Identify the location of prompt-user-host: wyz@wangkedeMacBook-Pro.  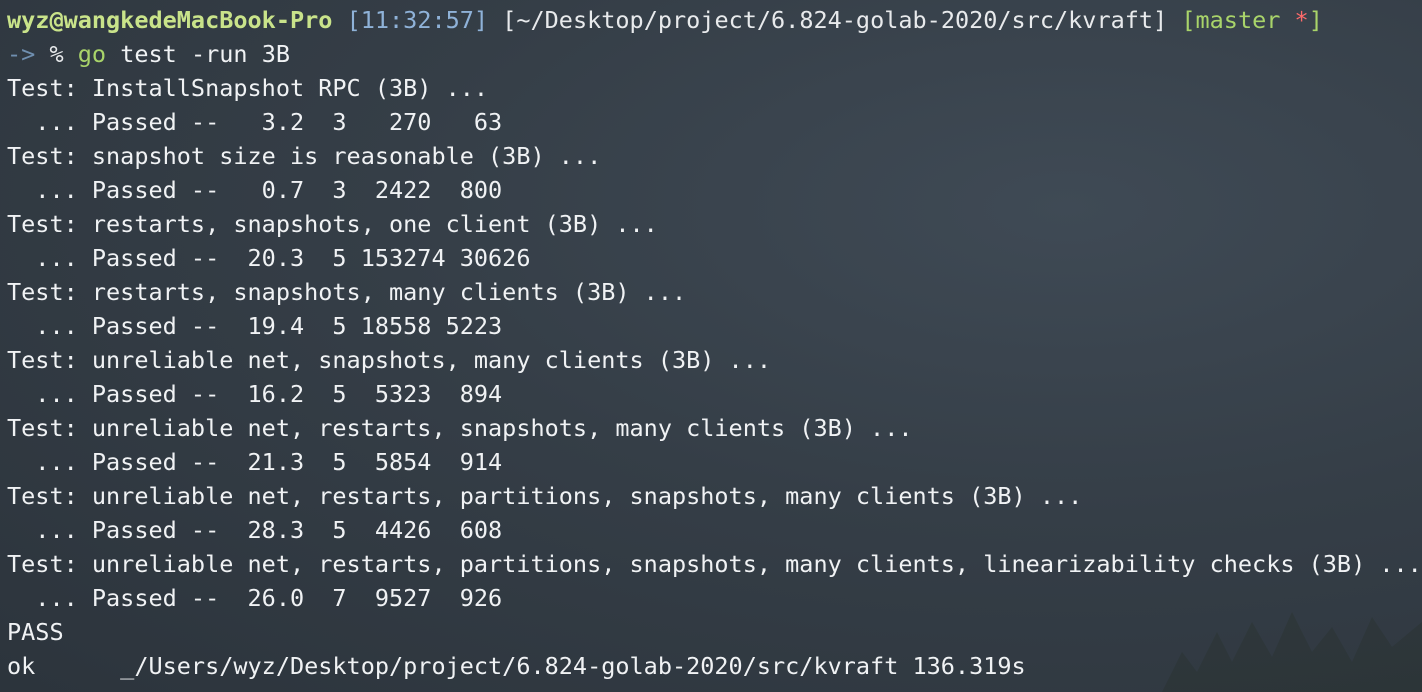
(170, 20).